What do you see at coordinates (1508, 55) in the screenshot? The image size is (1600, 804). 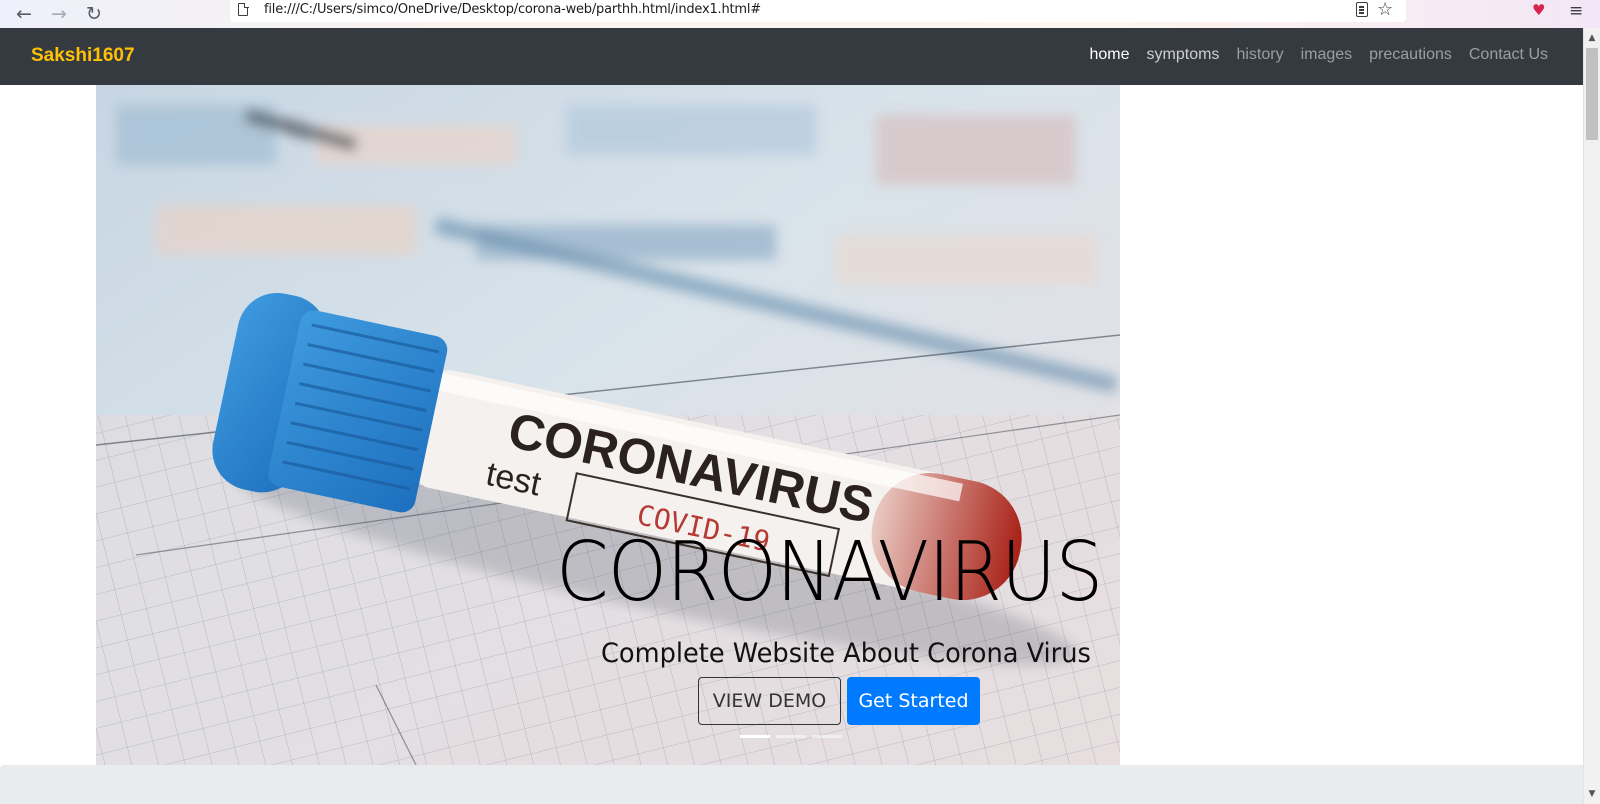 I see `nav-link-contact-us: Contact Us` at bounding box center [1508, 55].